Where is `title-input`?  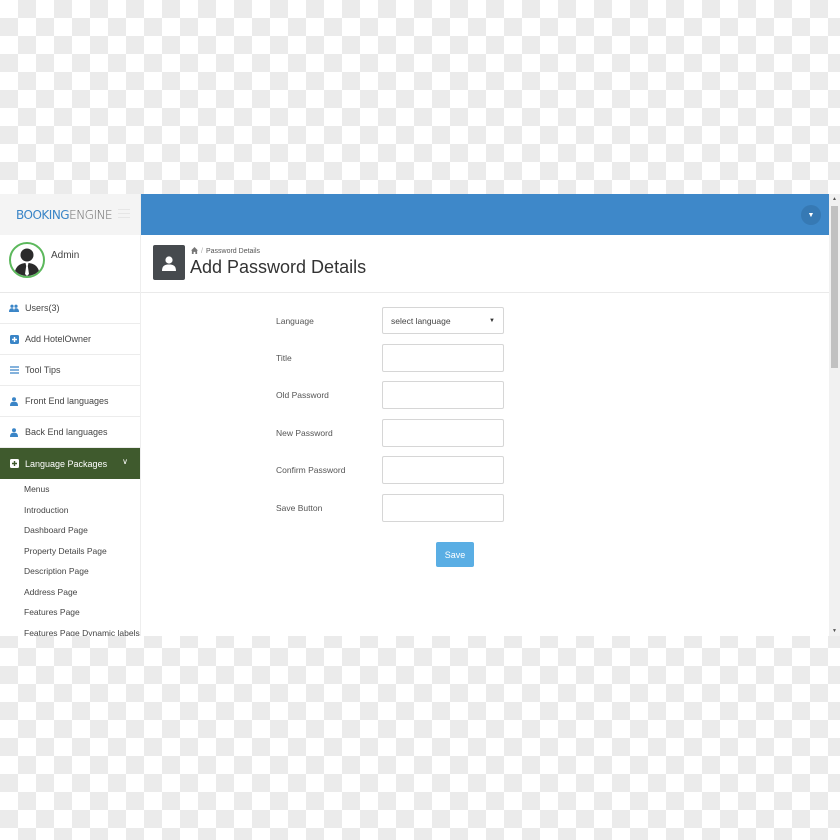
title-input is located at coordinates (443, 358).